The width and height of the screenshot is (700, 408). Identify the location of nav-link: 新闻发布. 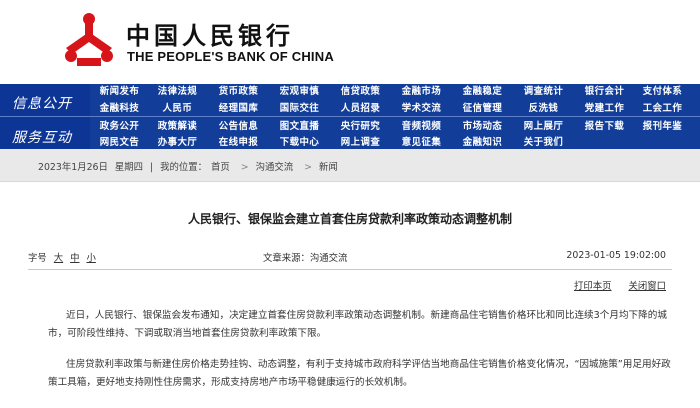
(119, 92).